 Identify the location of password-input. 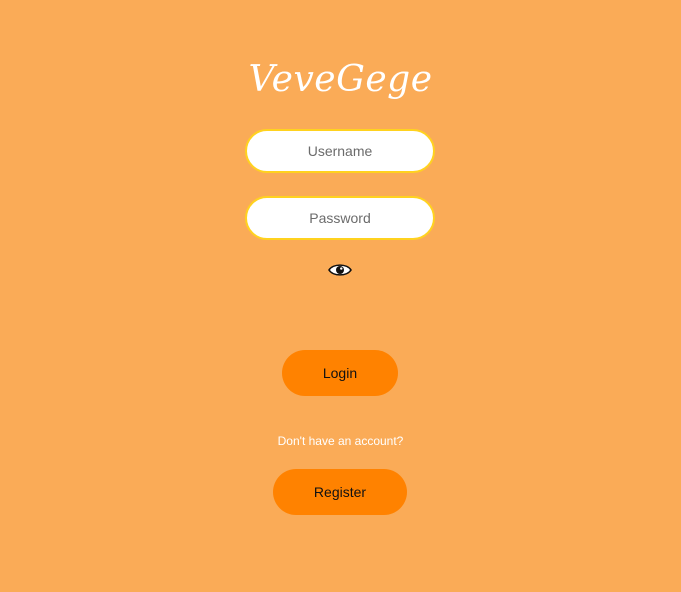
(340, 218).